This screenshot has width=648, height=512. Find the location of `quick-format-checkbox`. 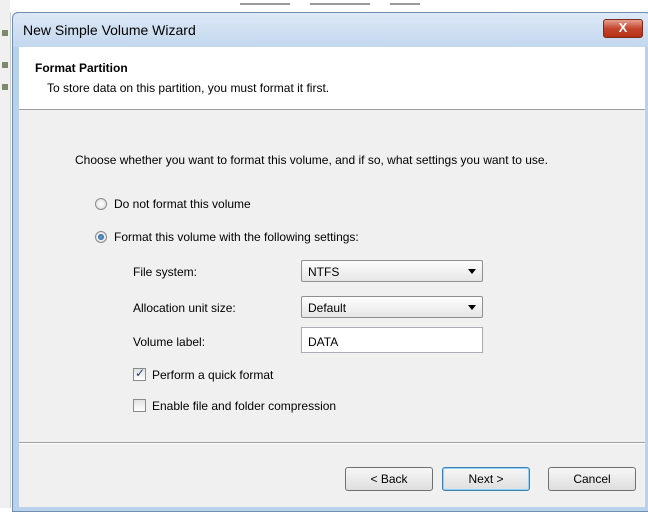

quick-format-checkbox is located at coordinates (139, 373).